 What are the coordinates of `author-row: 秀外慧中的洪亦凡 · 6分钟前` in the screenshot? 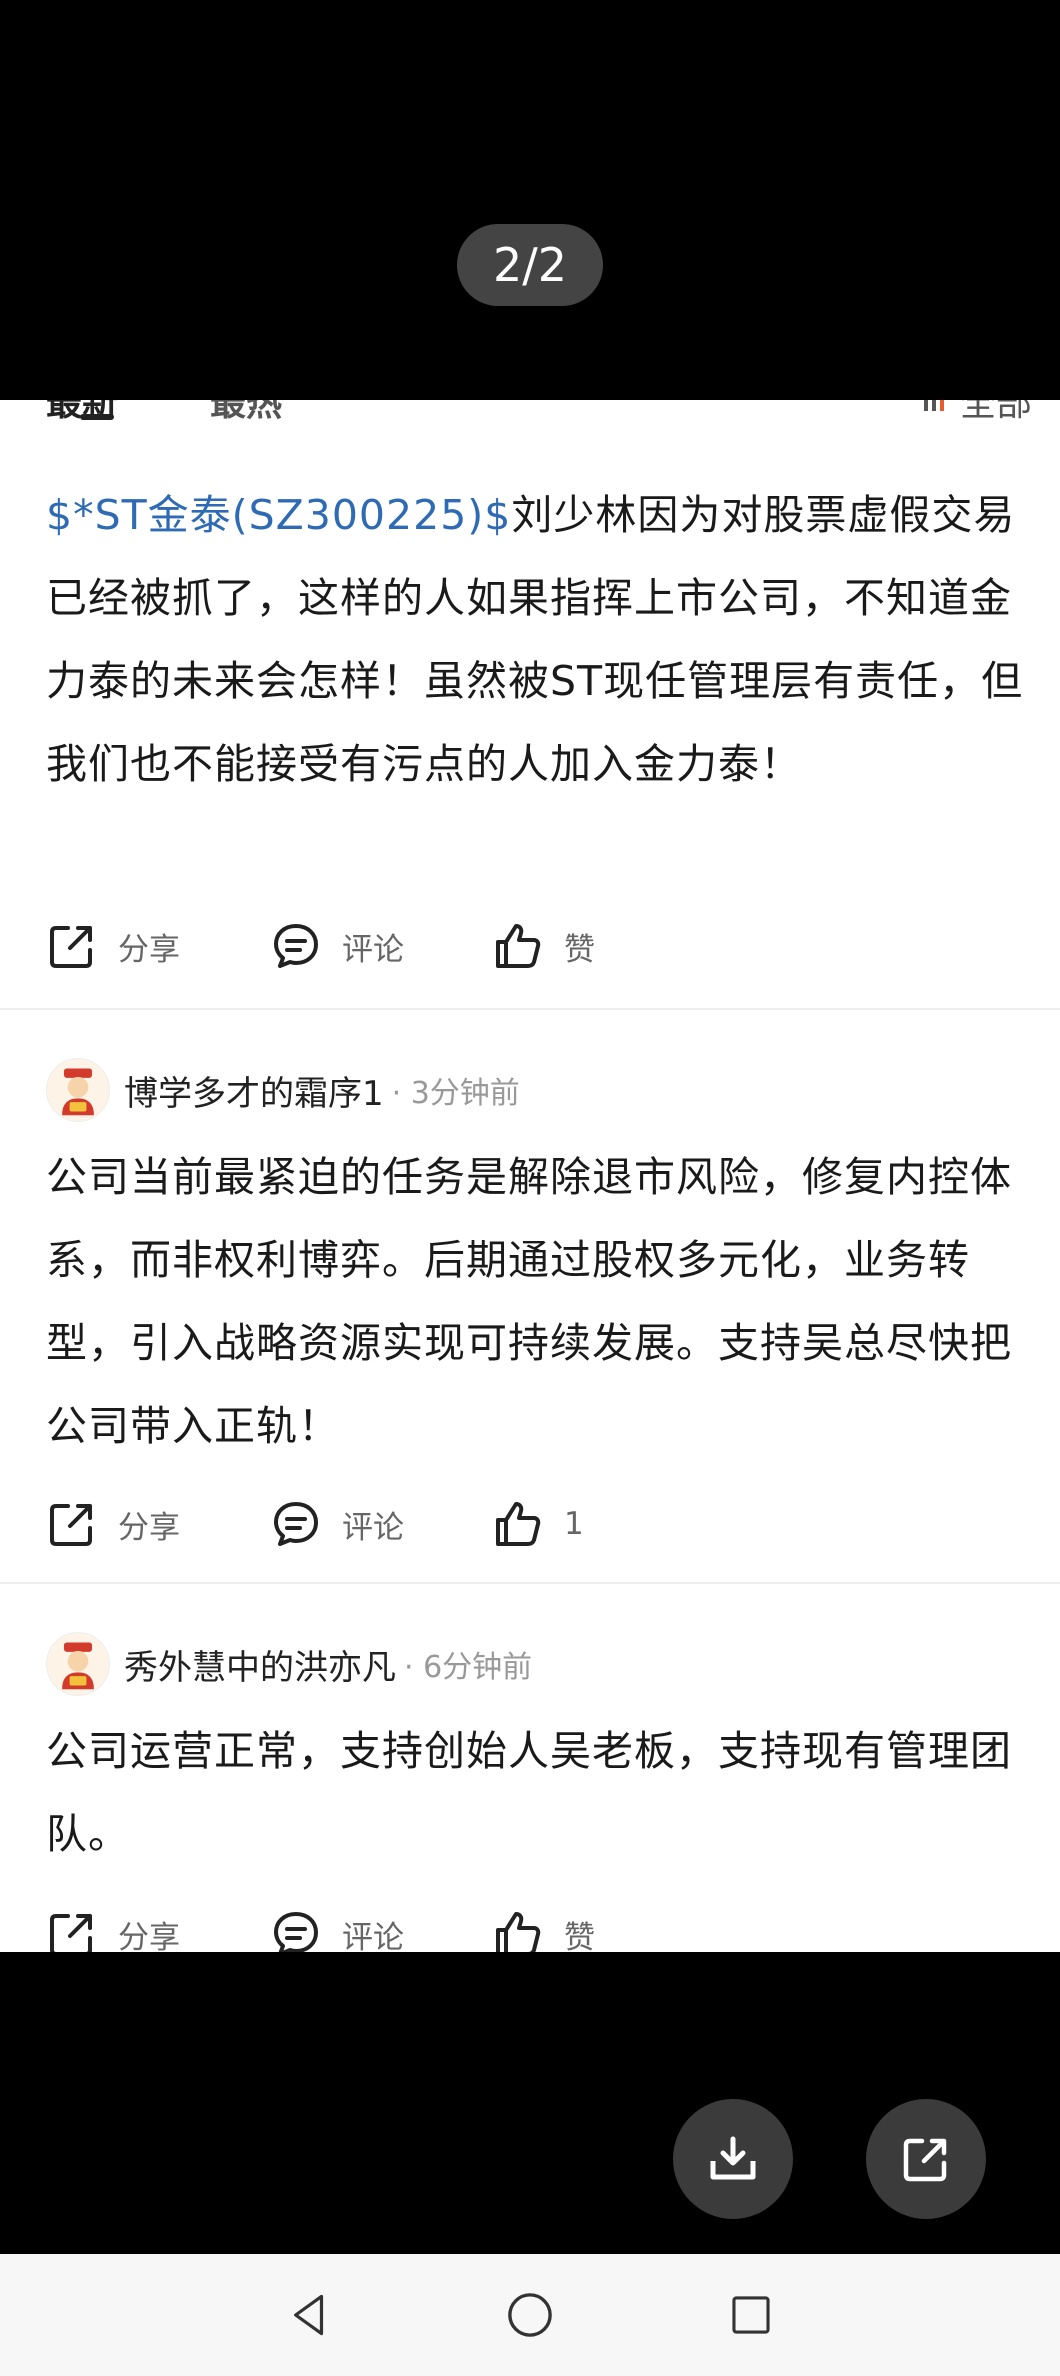 It's located at (289, 1664).